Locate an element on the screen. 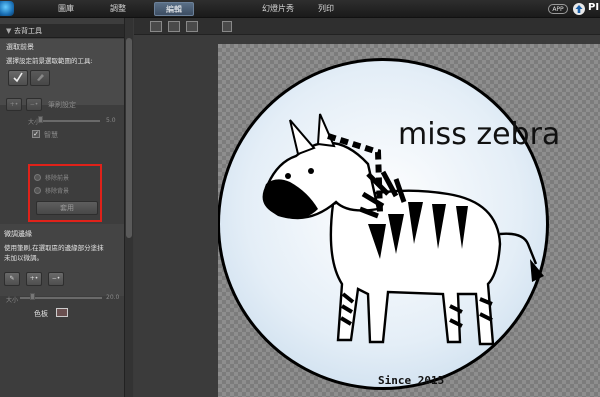 This screenshot has width=600, height=397. section-title: 選取前景 is located at coordinates (20, 47).